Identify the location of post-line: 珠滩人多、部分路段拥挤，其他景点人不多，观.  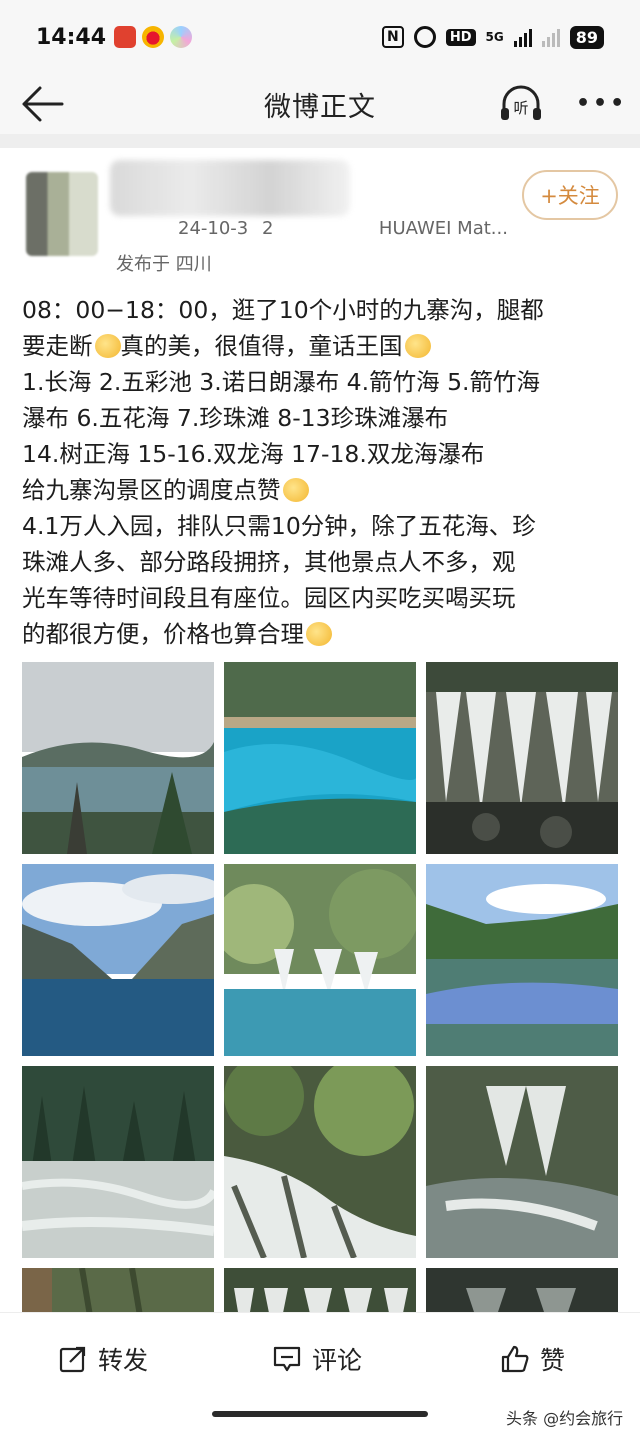
(269, 562).